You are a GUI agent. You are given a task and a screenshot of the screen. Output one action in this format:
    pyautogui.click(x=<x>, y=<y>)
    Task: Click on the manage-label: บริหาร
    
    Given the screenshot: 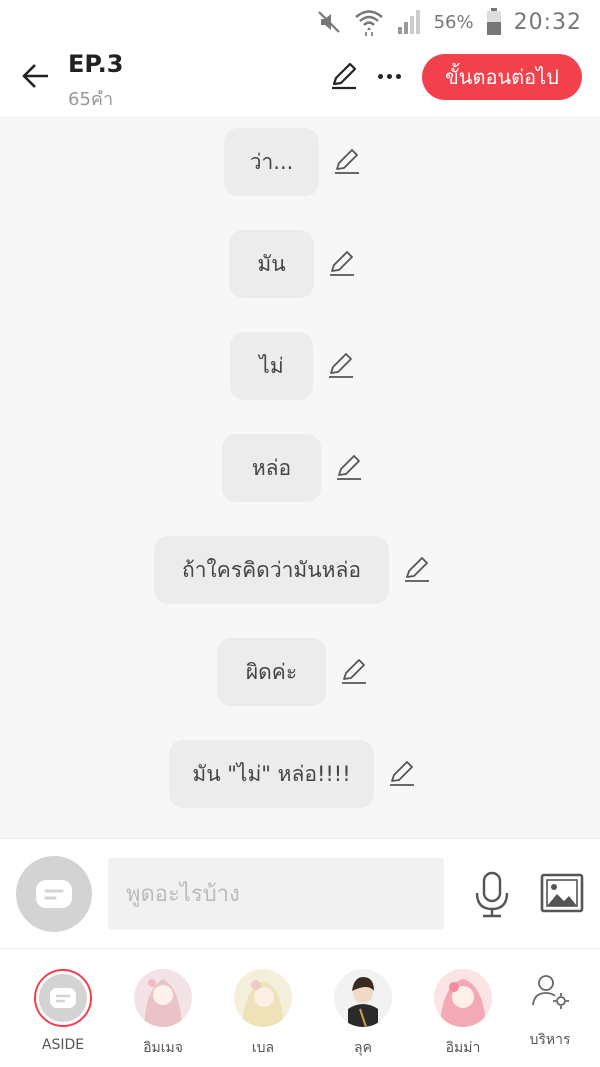 What is the action you would take?
    pyautogui.click(x=550, y=1040)
    